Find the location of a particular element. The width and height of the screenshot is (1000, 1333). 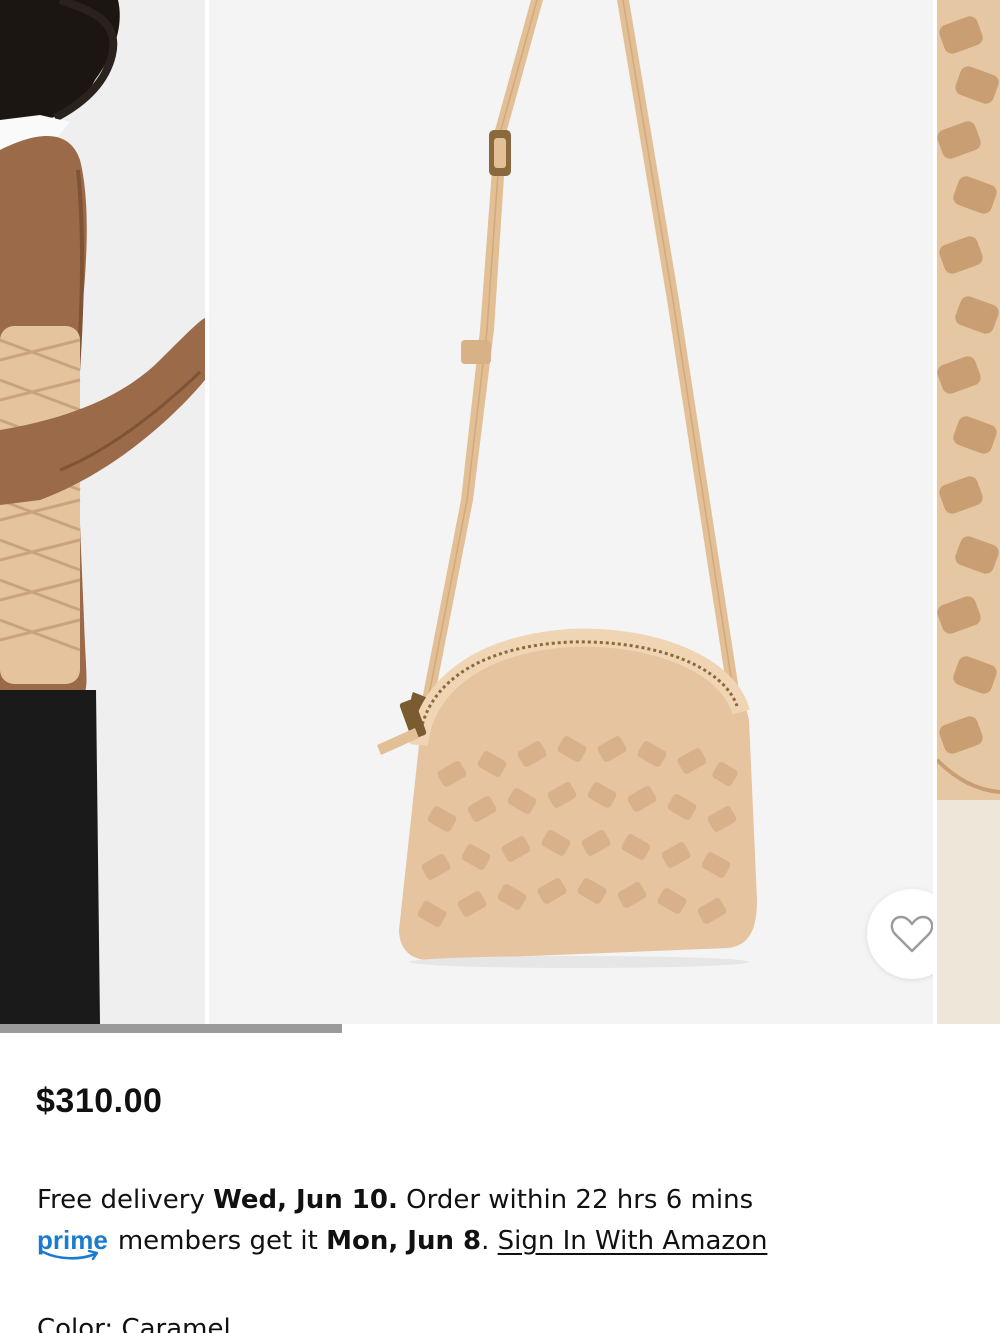

gallery-image-closeup is located at coordinates (968, 512).